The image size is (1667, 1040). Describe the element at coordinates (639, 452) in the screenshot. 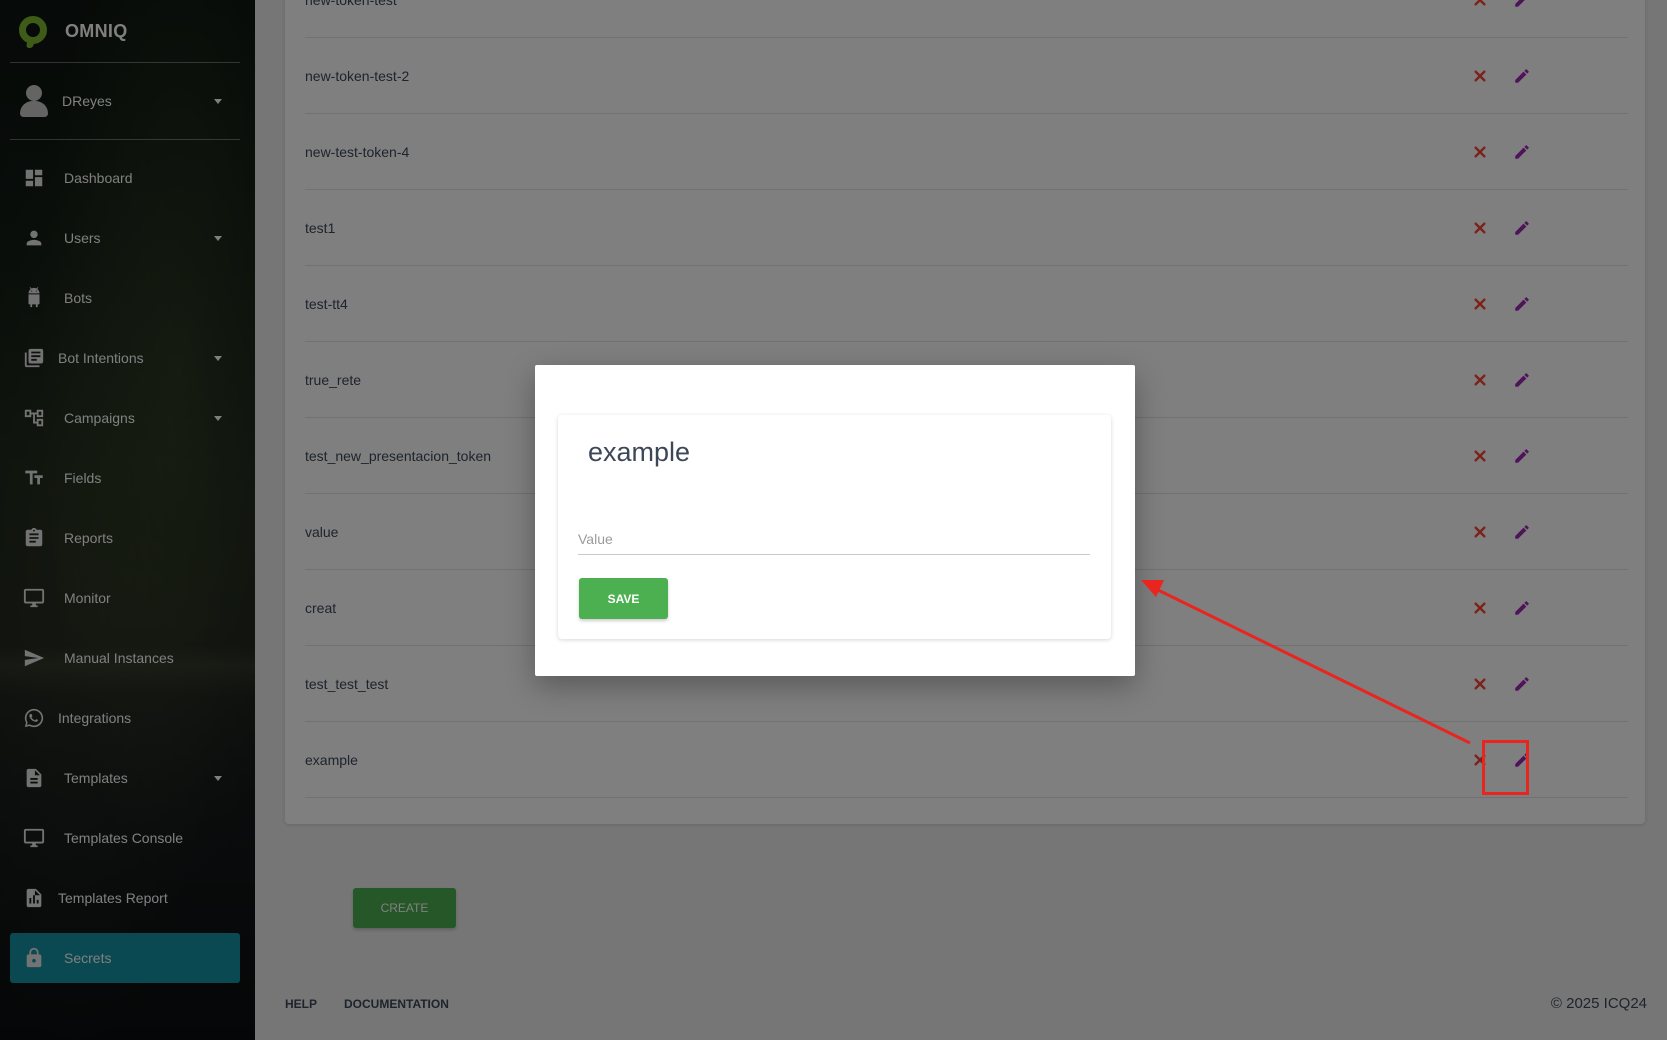

I see `modal-title: example` at that location.